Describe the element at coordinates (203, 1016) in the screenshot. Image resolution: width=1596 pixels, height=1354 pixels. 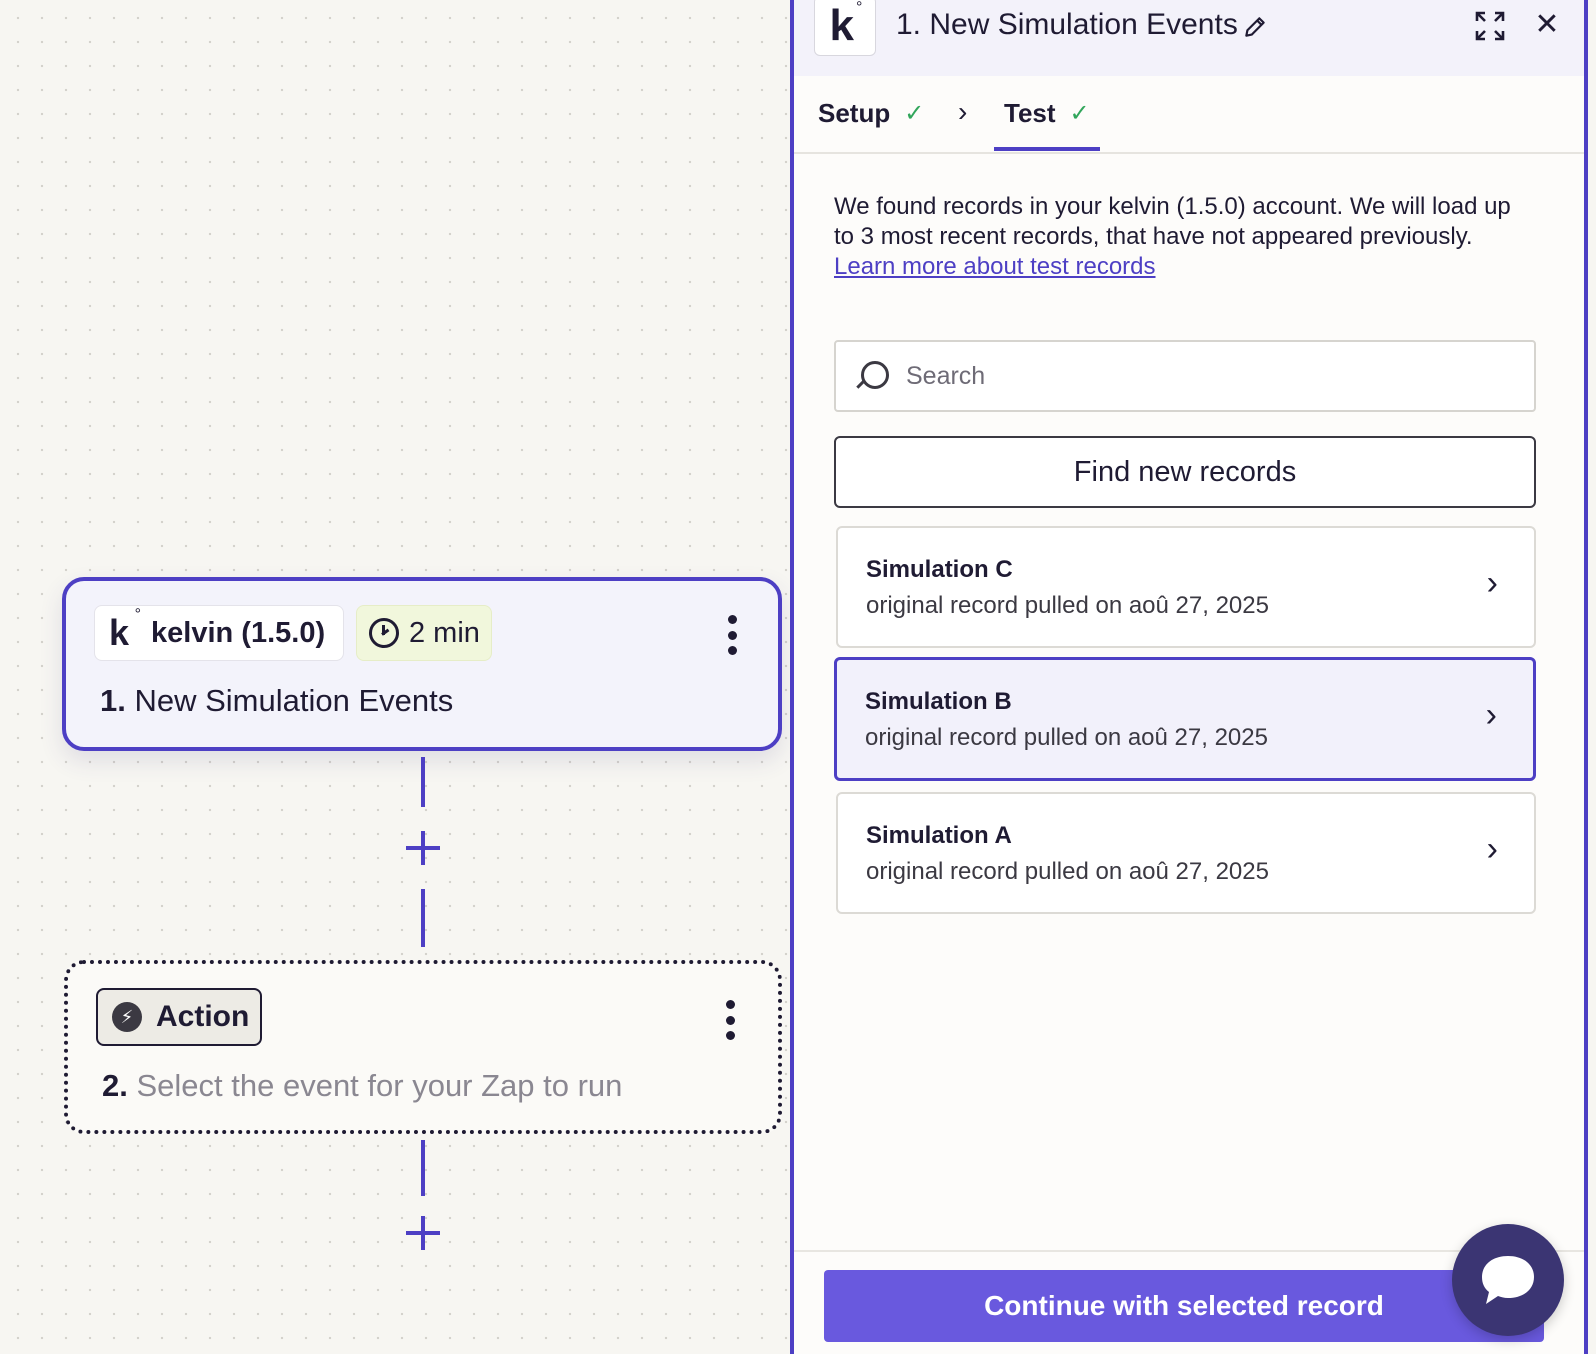
I see `action-chip-label: Action` at that location.